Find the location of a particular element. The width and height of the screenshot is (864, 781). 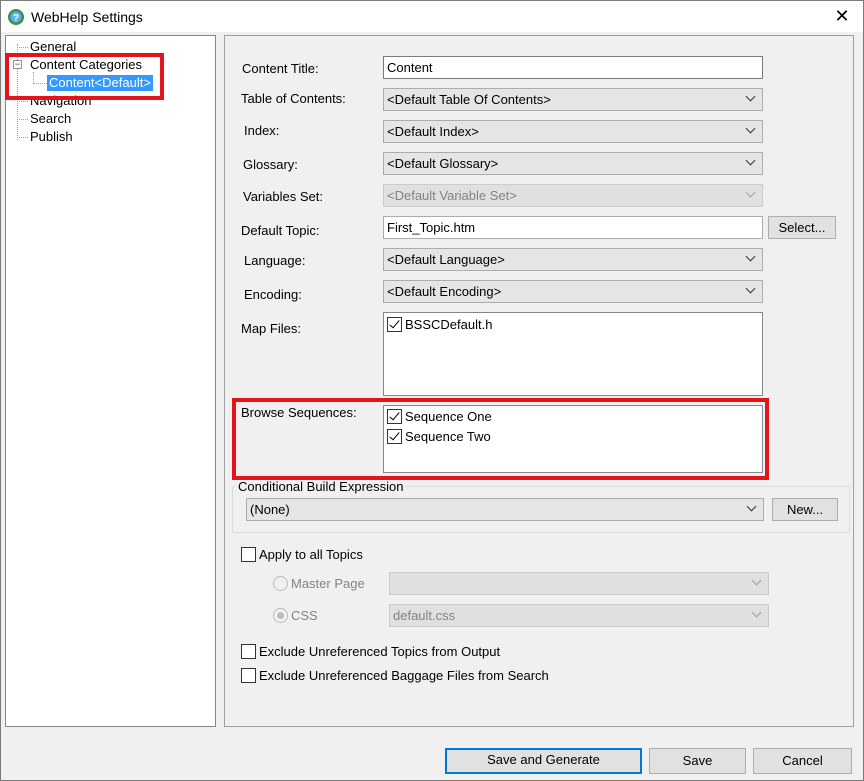

tree-item-publish: Publish is located at coordinates (51, 137).